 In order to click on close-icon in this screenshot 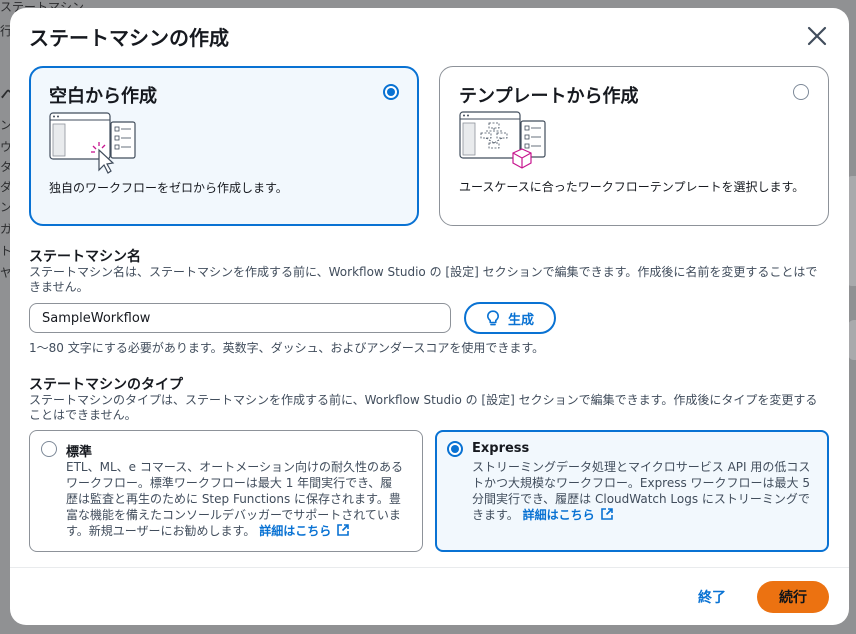, I will do `click(817, 36)`.